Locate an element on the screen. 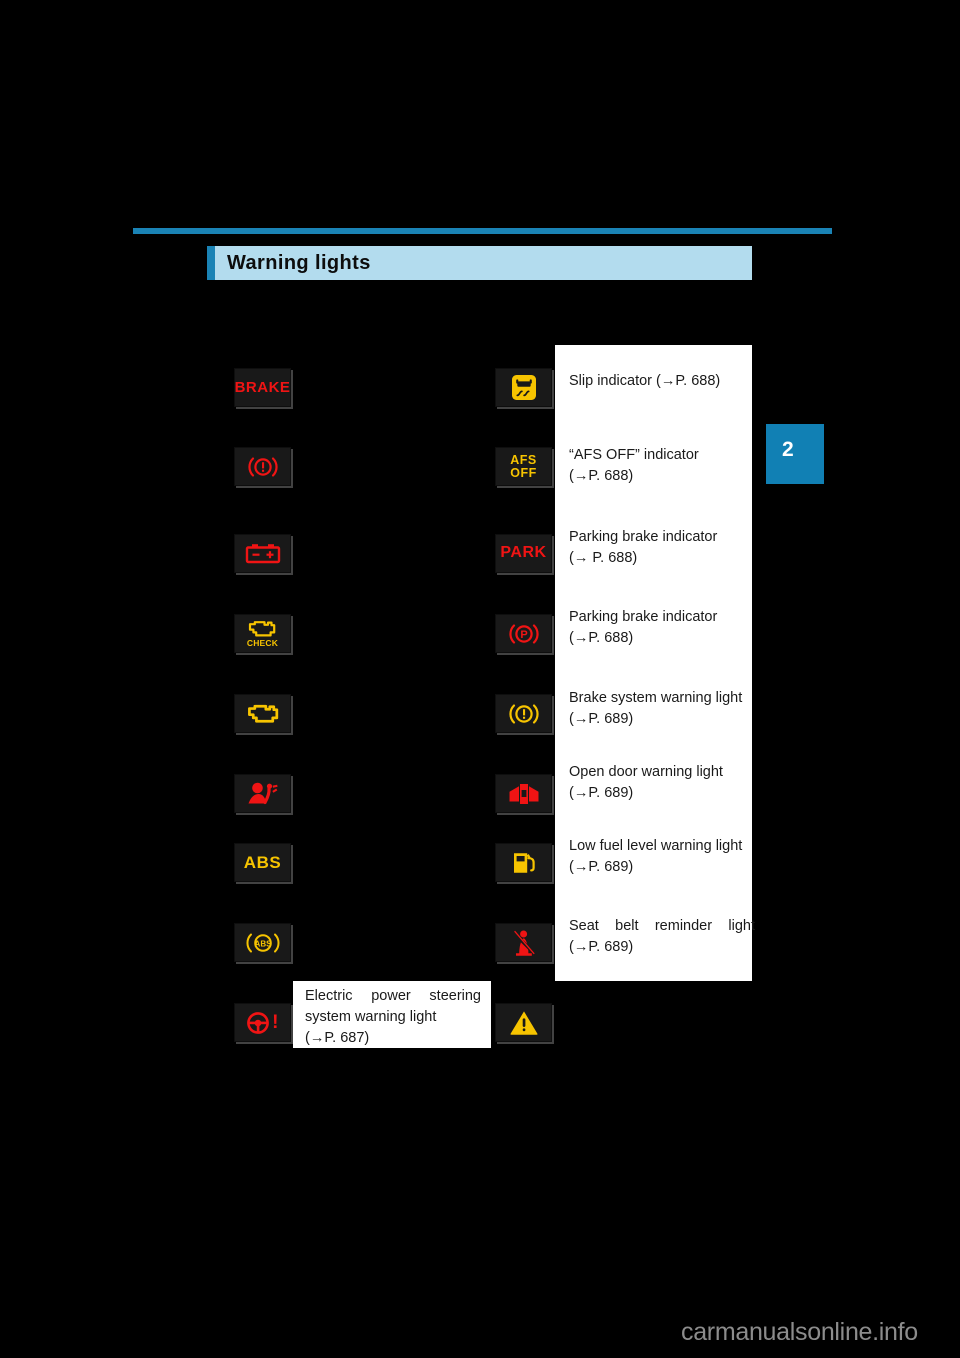  icon-tile-slip-indicator is located at coordinates (523, 387).